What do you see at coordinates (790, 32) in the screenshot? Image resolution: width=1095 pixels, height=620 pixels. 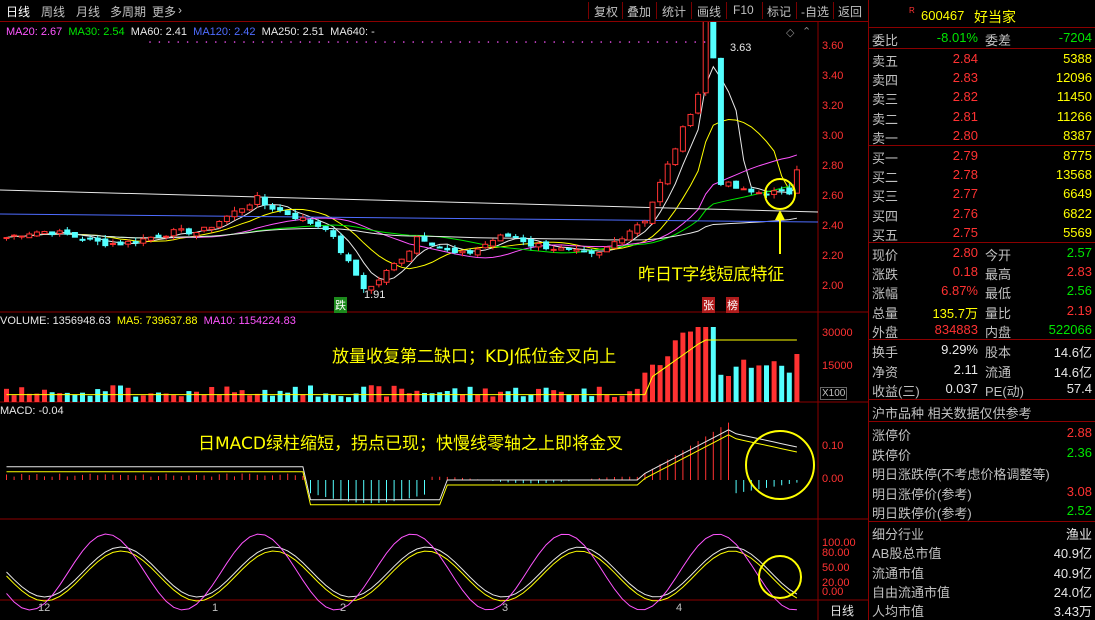 I see `diamond-icon: ◇` at bounding box center [790, 32].